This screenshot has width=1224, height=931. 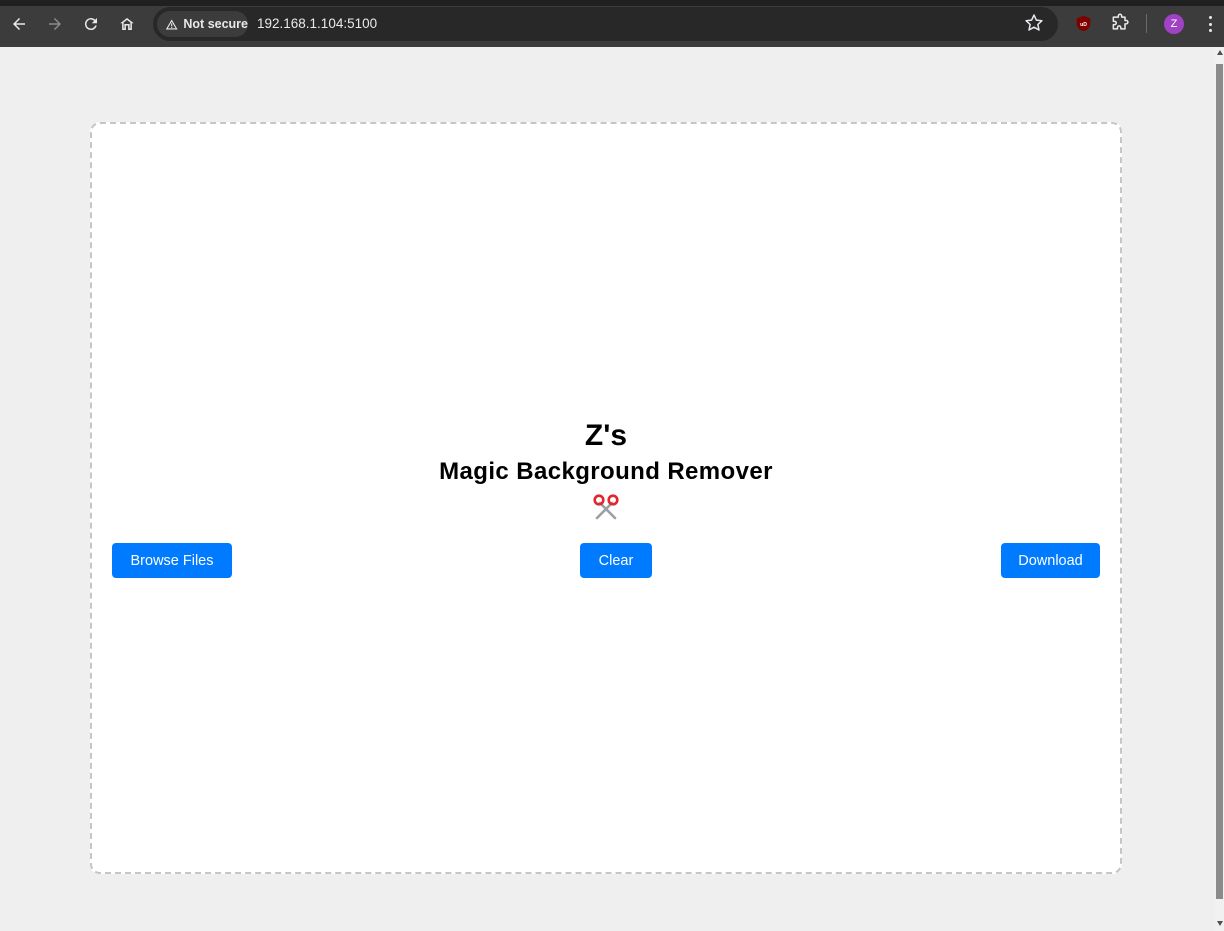 I want to click on back-button, so click(x=19, y=24).